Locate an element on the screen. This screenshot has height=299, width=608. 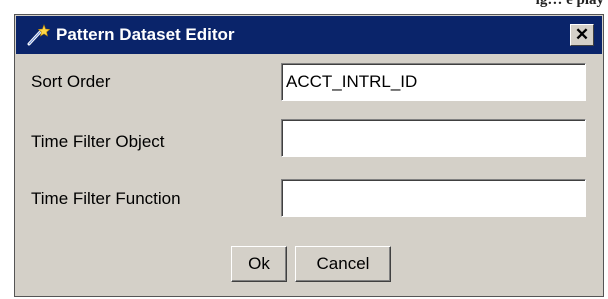
time-filter-object-label: Time Filter Object is located at coordinates (98, 141).